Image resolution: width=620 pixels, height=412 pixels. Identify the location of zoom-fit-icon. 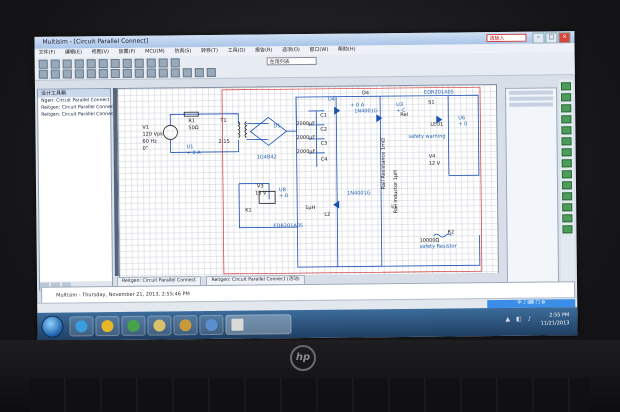
(175, 63).